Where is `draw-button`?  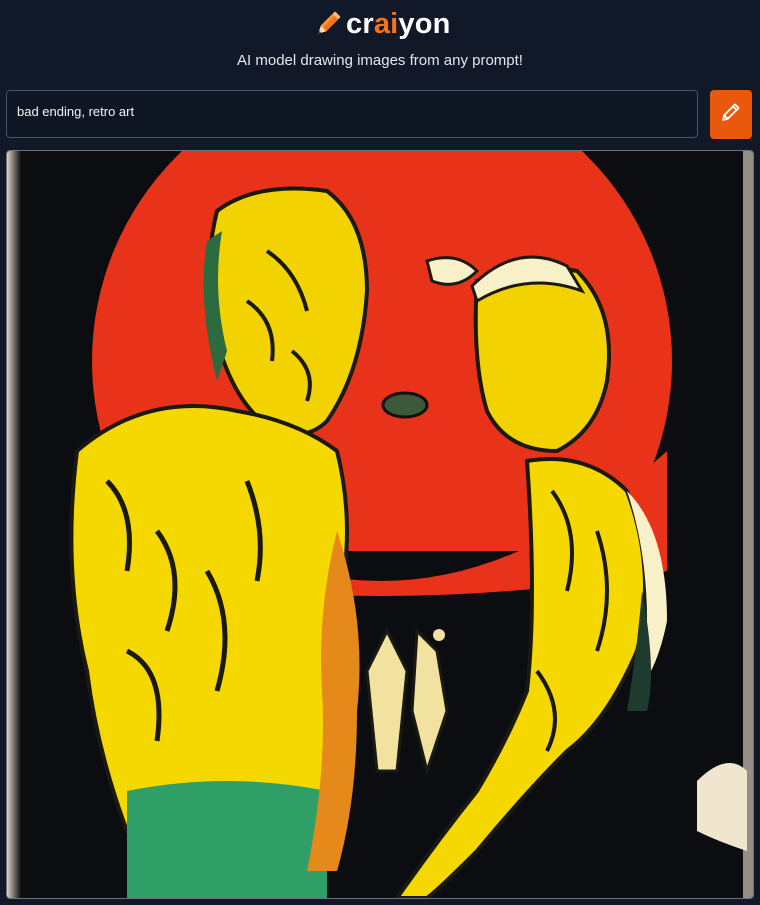 draw-button is located at coordinates (731, 114).